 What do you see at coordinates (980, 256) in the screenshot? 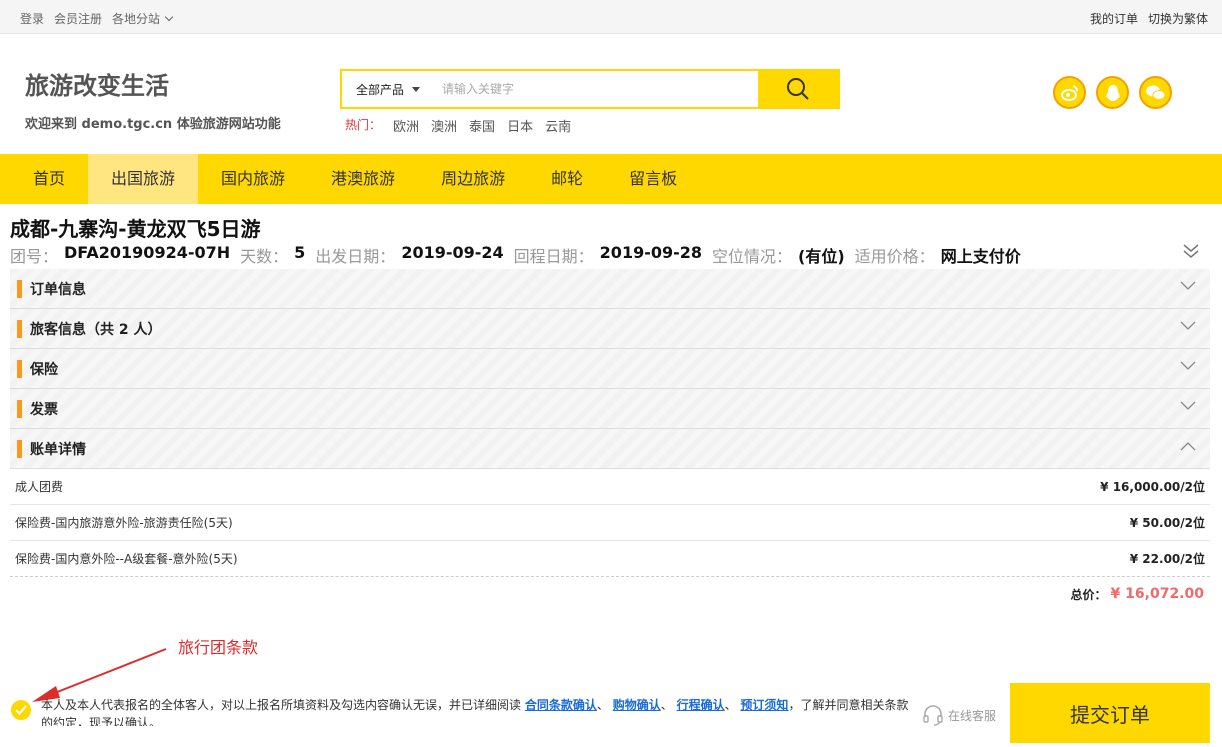
I see `price-type: 网上支付价` at bounding box center [980, 256].